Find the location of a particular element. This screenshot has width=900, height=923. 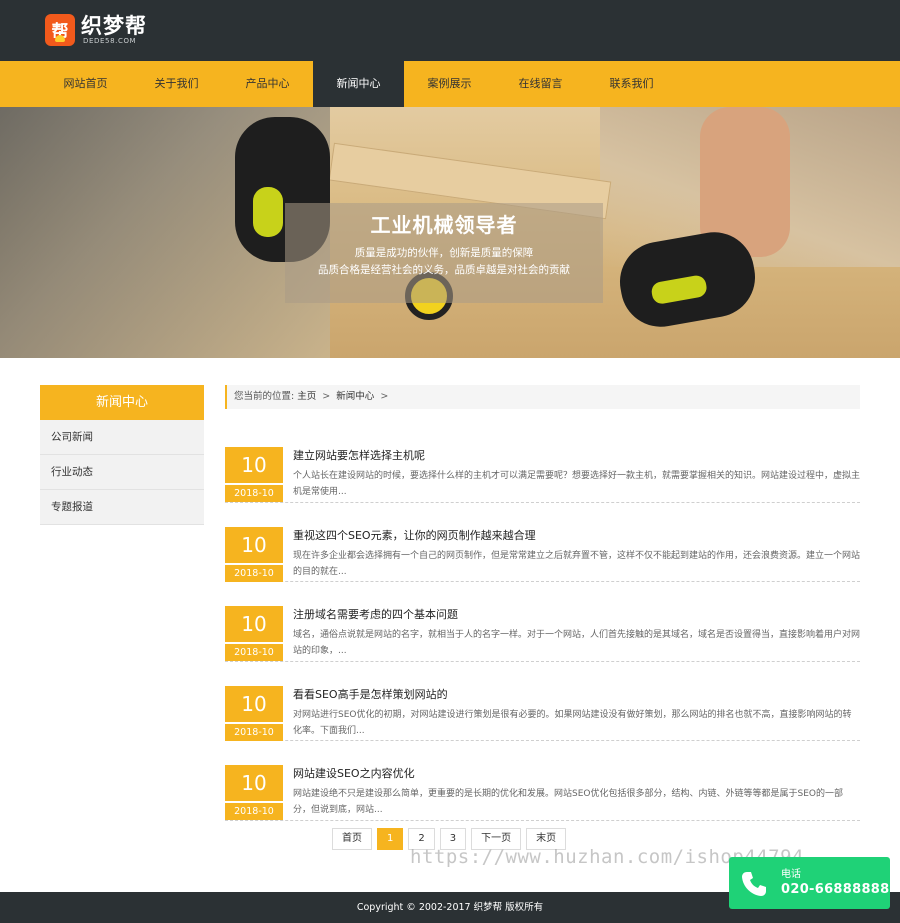

breadcrumb-news-link: 新闻中心 is located at coordinates (355, 396).